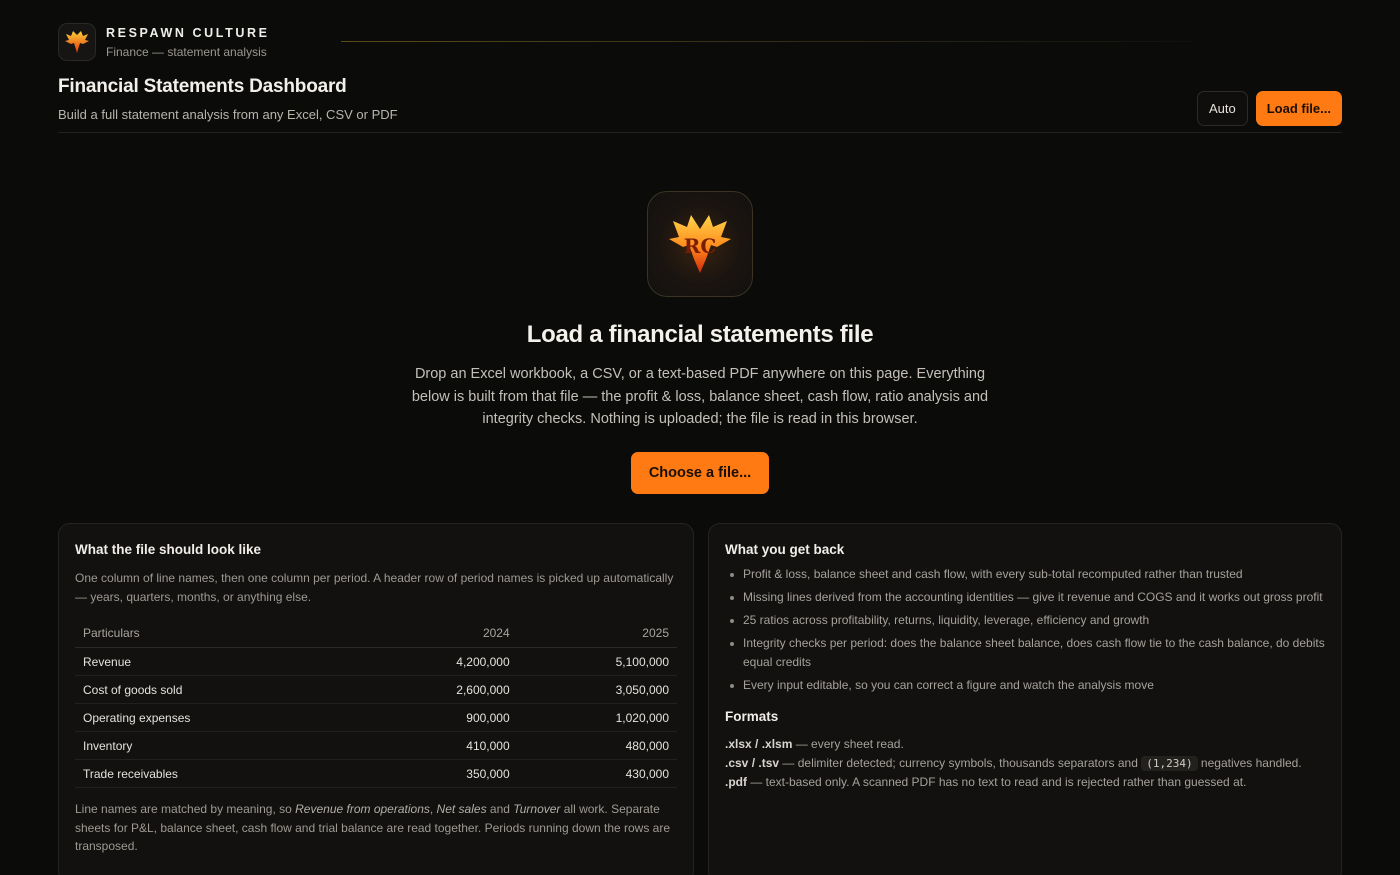 This screenshot has width=1400, height=875. I want to click on column-header: Particulars, so click(217, 633).